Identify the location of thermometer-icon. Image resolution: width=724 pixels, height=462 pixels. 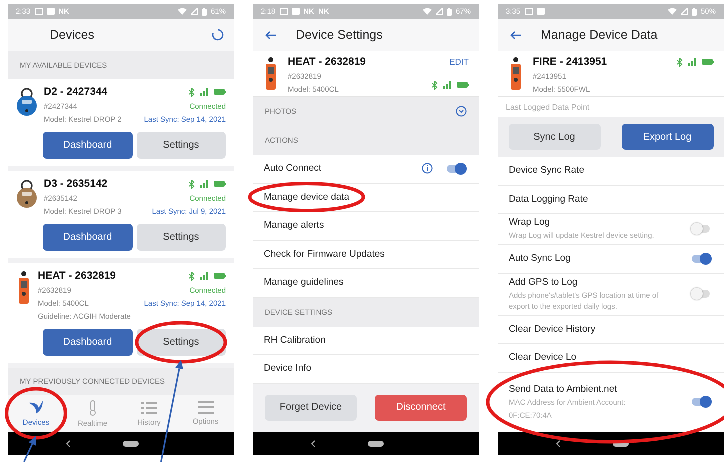
(93, 408).